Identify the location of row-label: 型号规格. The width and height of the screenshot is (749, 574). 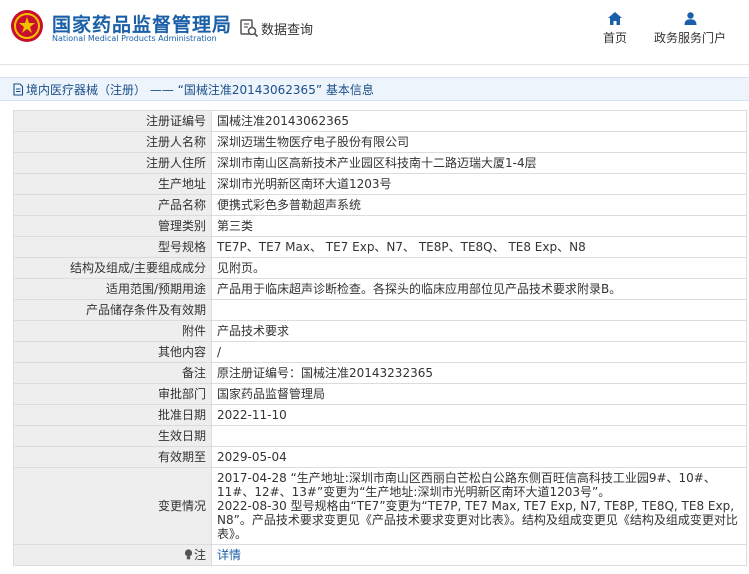
(112, 247).